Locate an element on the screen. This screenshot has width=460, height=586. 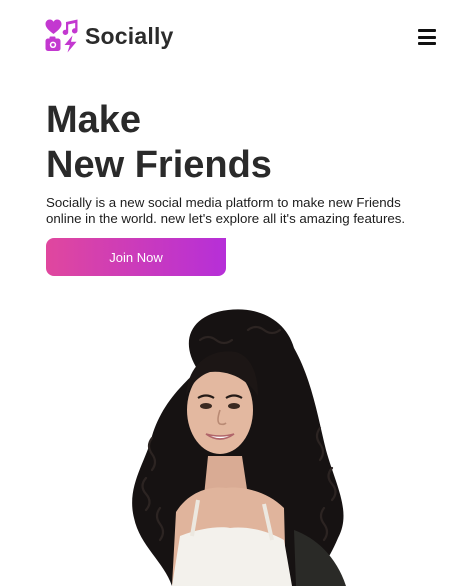
hamburger-menu-icon is located at coordinates (427, 37).